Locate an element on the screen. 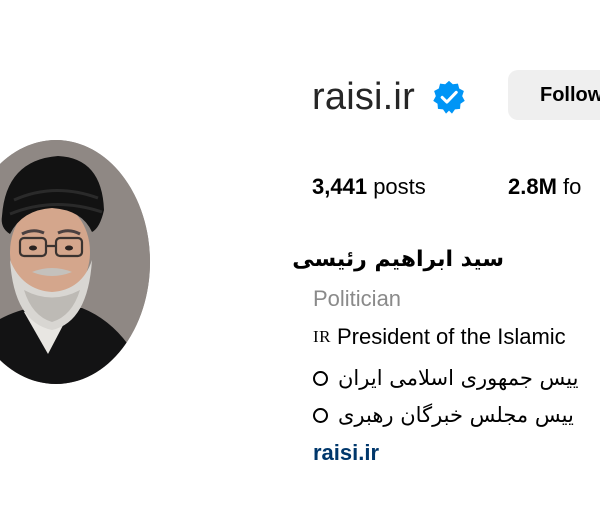 The height and width of the screenshot is (510, 600). bio-line-3-text: ییس مجلس خبرگان رهبری is located at coordinates (456, 415).